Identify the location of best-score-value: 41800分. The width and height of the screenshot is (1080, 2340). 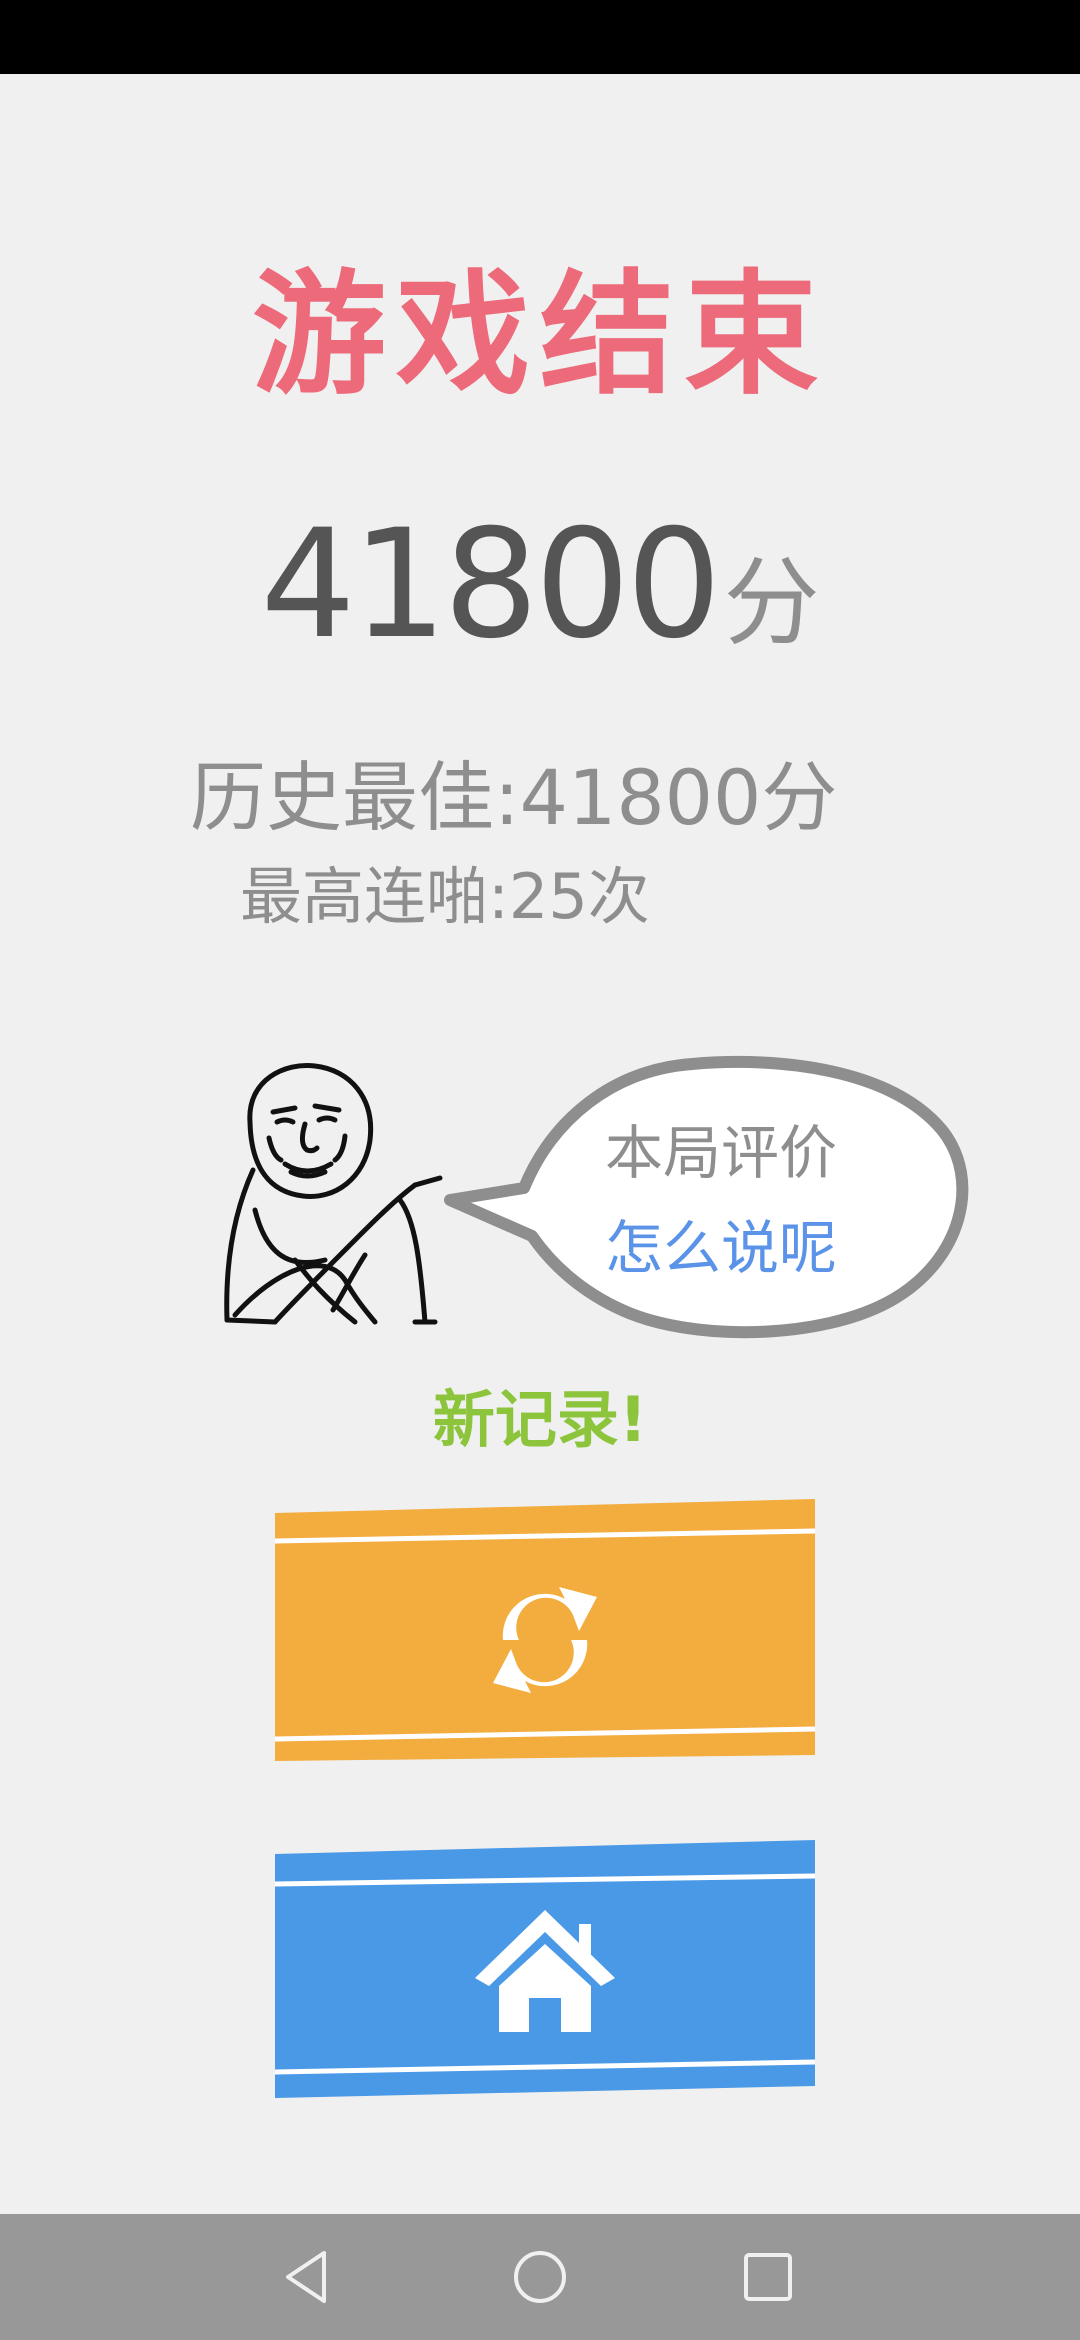
(678, 797).